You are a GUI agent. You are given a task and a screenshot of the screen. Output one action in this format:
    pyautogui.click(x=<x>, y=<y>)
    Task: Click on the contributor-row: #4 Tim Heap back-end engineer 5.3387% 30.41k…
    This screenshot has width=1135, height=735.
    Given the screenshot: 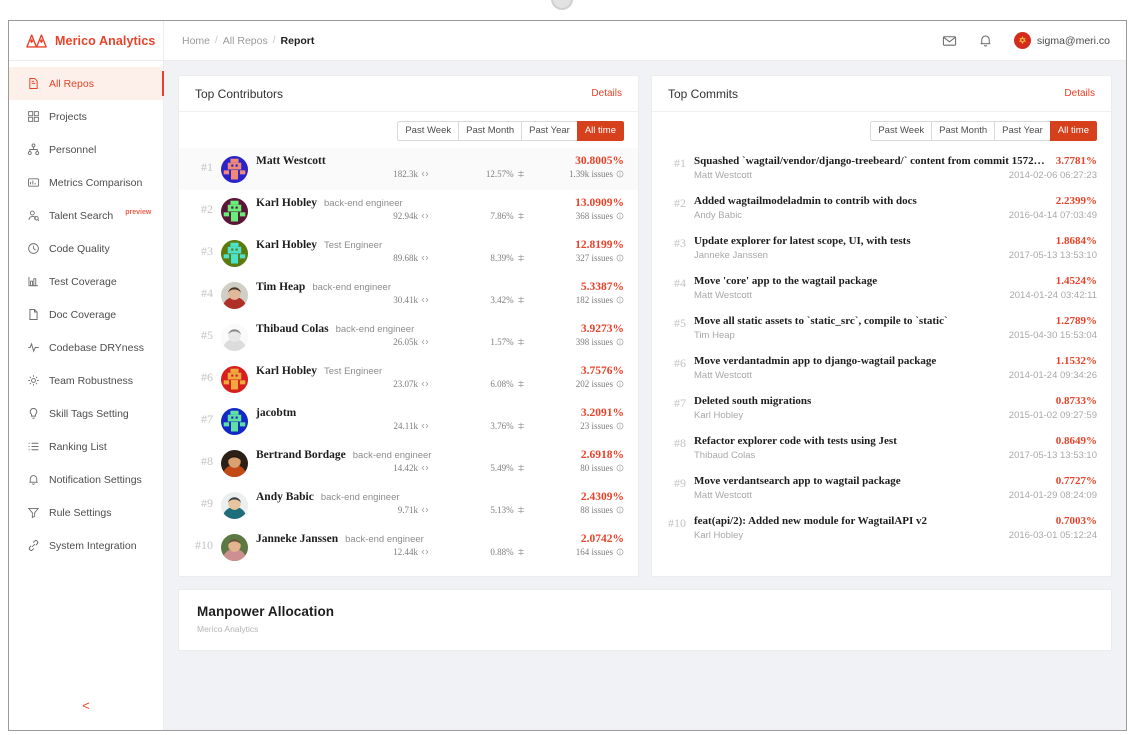 What is the action you would take?
    pyautogui.click(x=408, y=295)
    